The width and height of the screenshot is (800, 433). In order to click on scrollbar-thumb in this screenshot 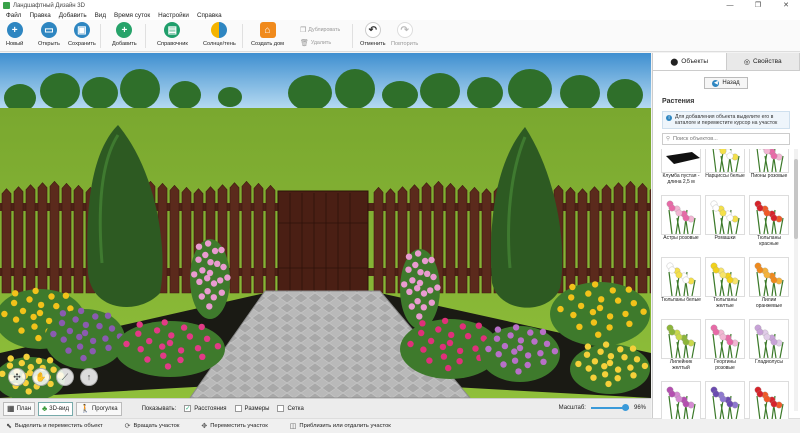, I will do `click(796, 199)`.